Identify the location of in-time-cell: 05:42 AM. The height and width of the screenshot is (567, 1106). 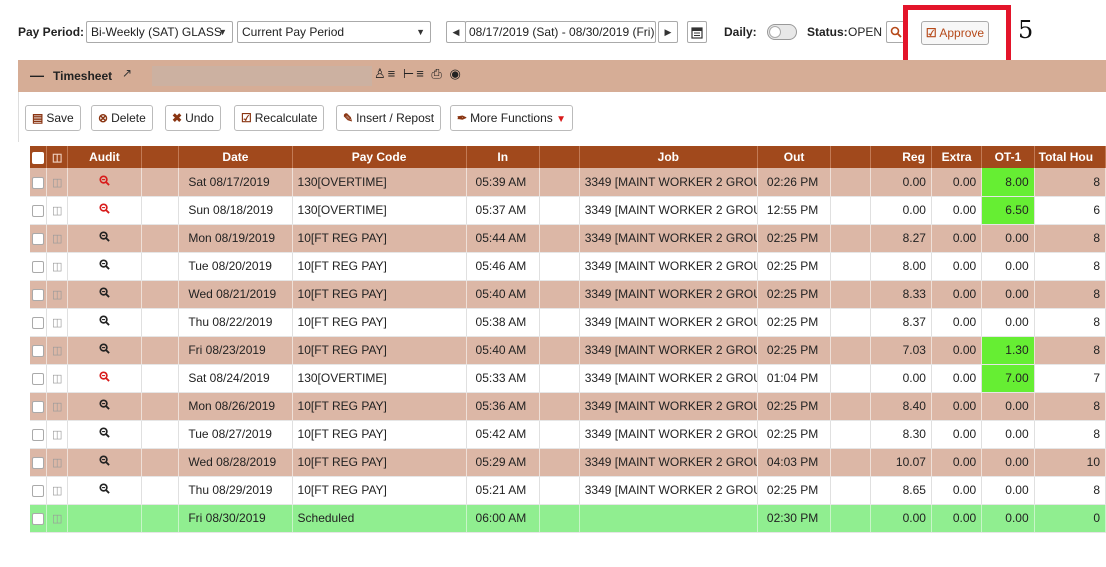
(503, 434).